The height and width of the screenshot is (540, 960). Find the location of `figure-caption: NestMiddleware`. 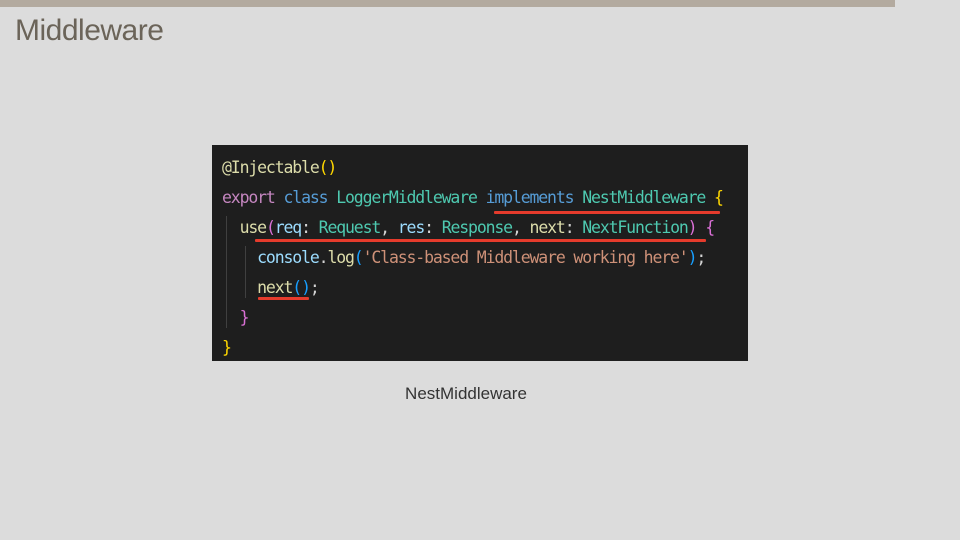

figure-caption: NestMiddleware is located at coordinates (466, 393).